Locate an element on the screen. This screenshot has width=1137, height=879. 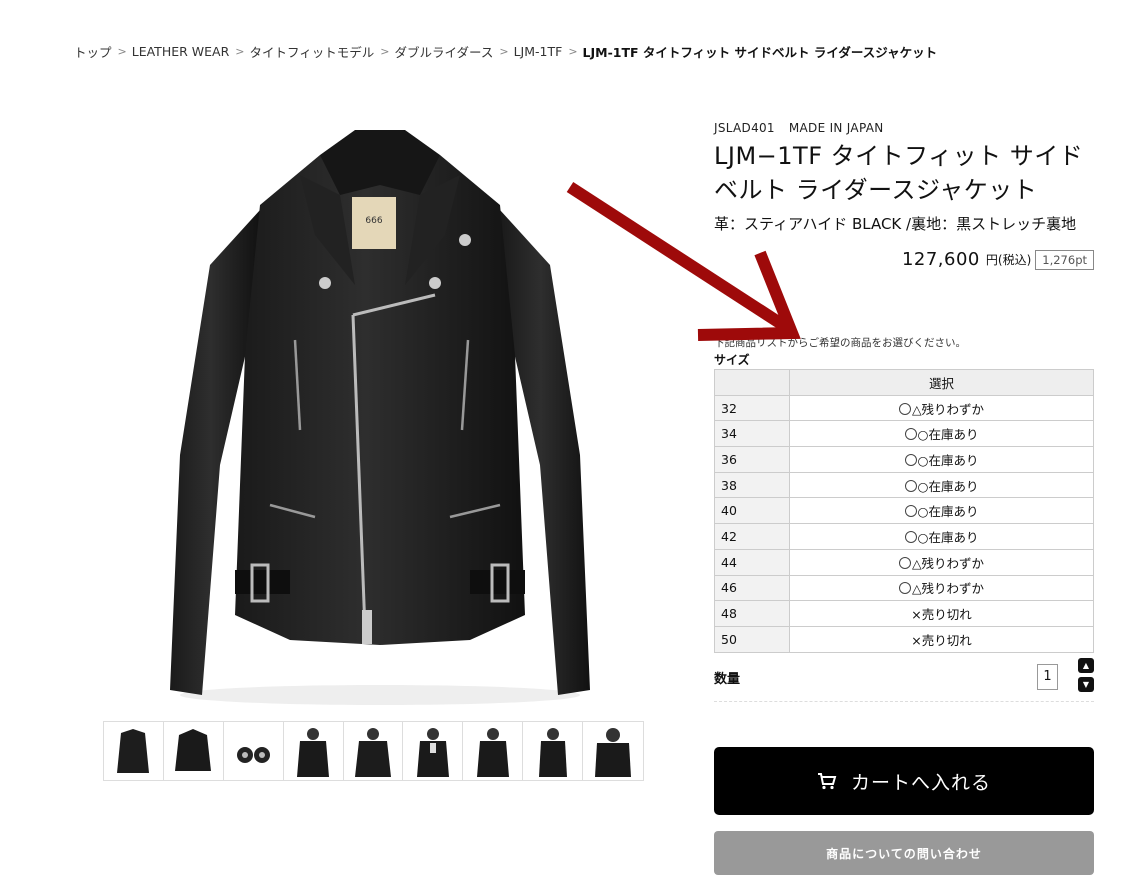
size-row-42: 42 ○在庫あり is located at coordinates (904, 536).